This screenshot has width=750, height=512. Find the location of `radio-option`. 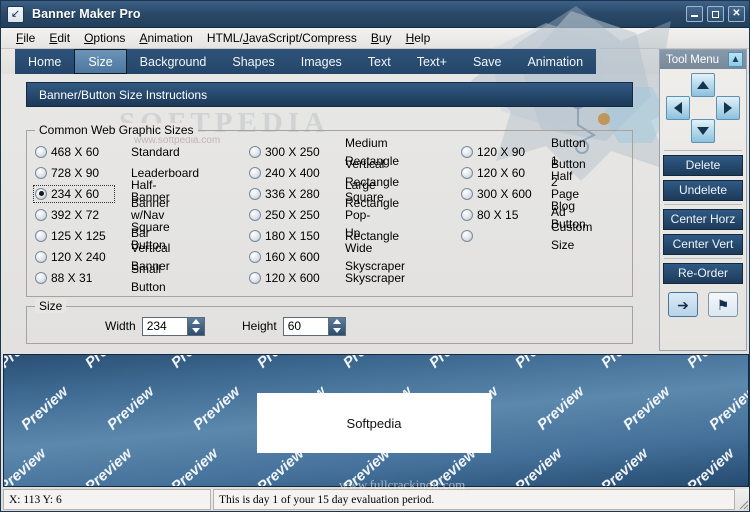

radio-option is located at coordinates (500, 235).